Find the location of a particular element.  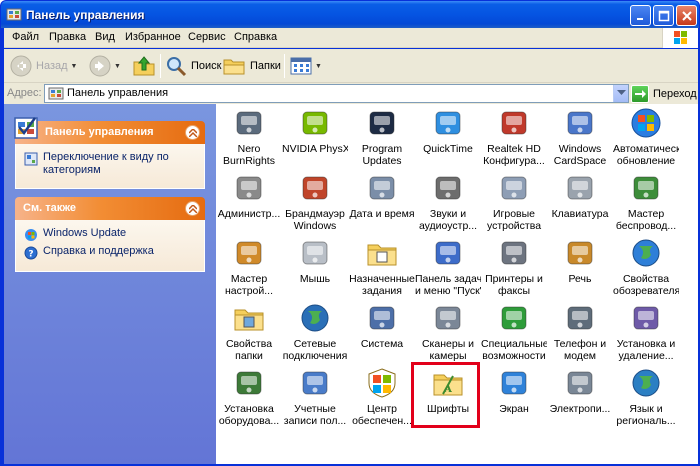

control-panel-item: Телефон и модем is located at coordinates (580, 331).